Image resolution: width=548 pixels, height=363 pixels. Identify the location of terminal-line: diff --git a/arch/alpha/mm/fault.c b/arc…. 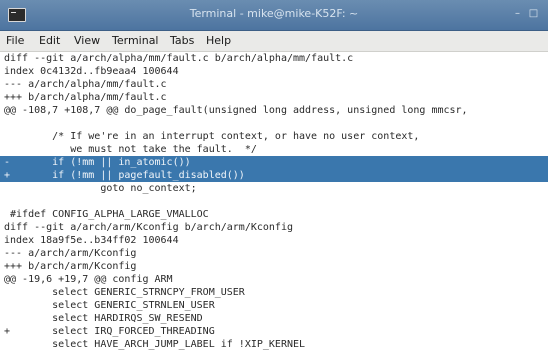
(179, 58).